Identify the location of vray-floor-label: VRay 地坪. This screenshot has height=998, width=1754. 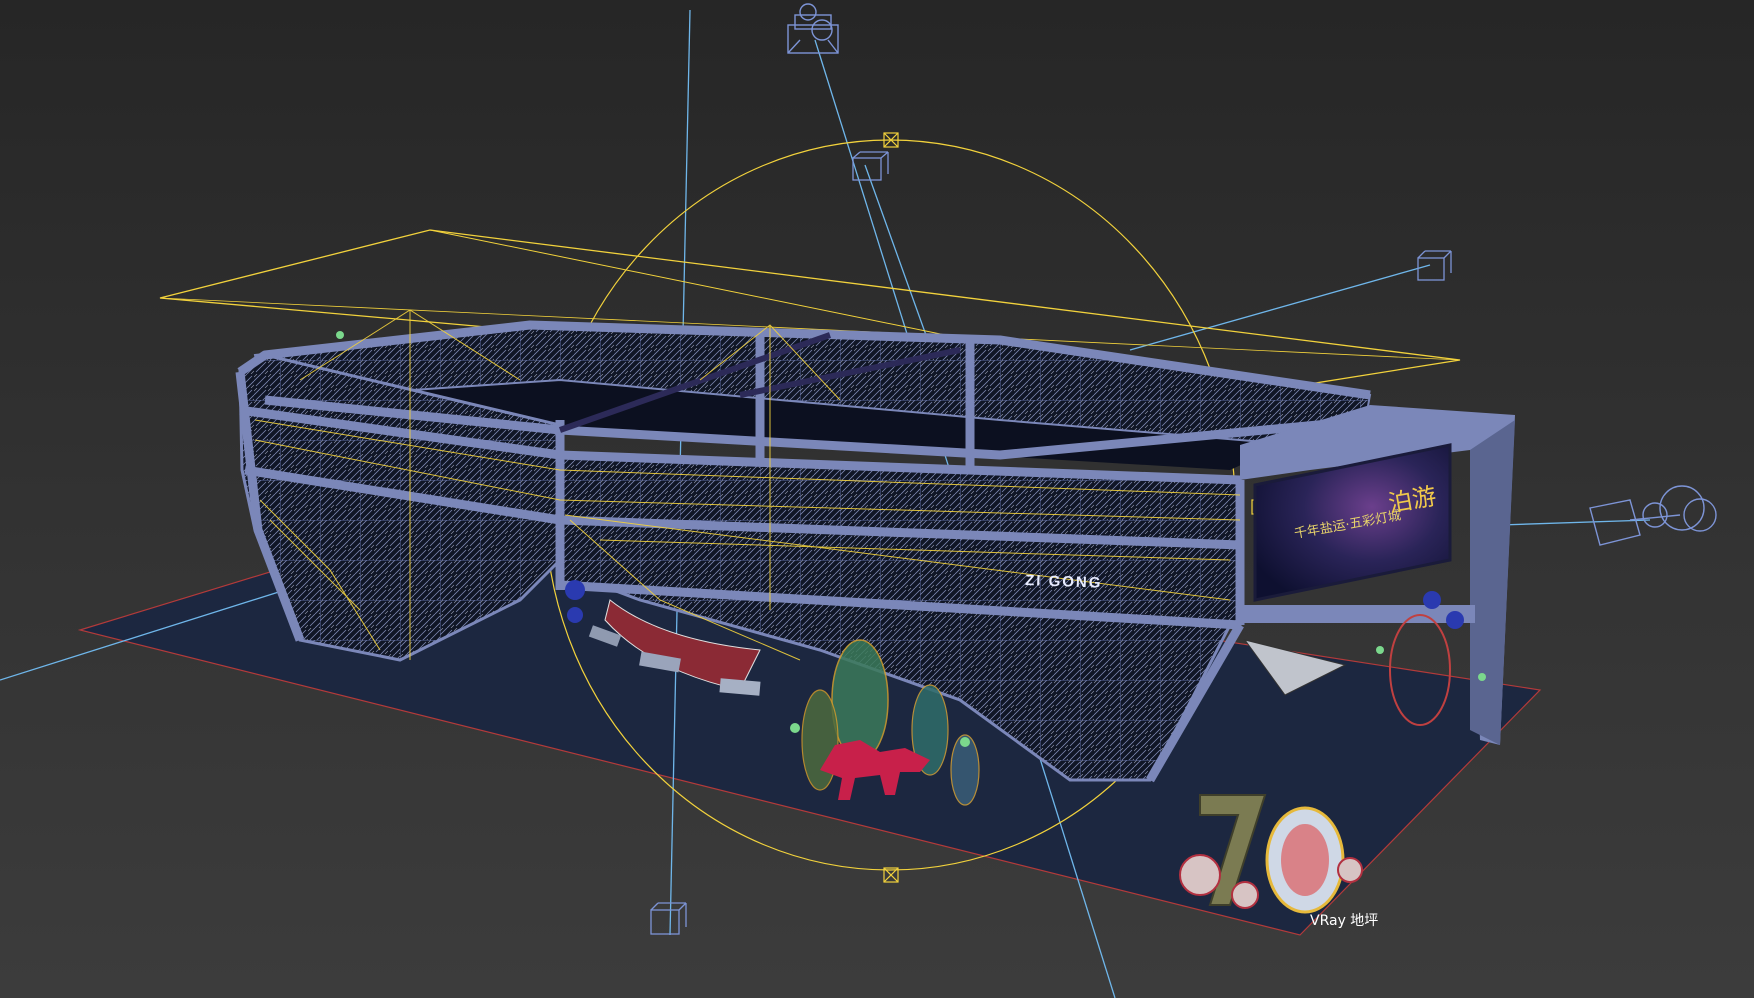
(1344, 921).